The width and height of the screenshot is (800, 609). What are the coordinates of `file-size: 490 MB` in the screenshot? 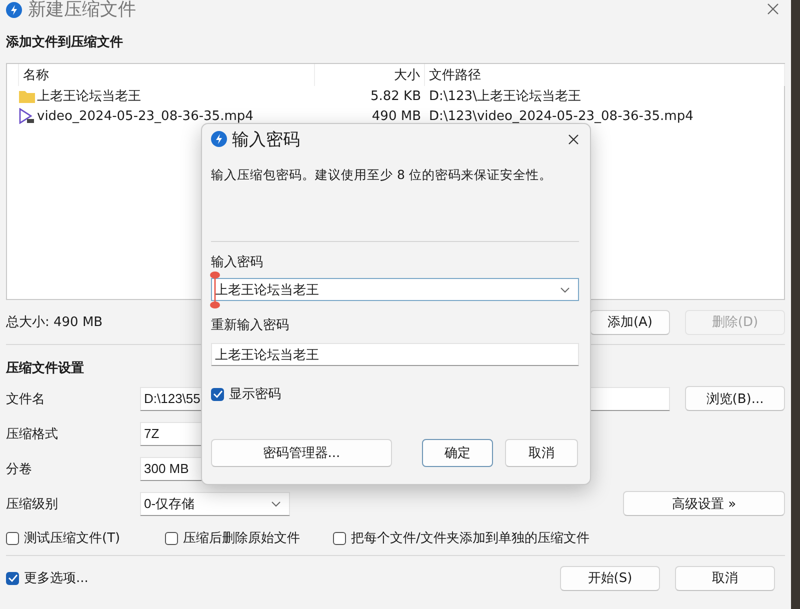 It's located at (396, 116).